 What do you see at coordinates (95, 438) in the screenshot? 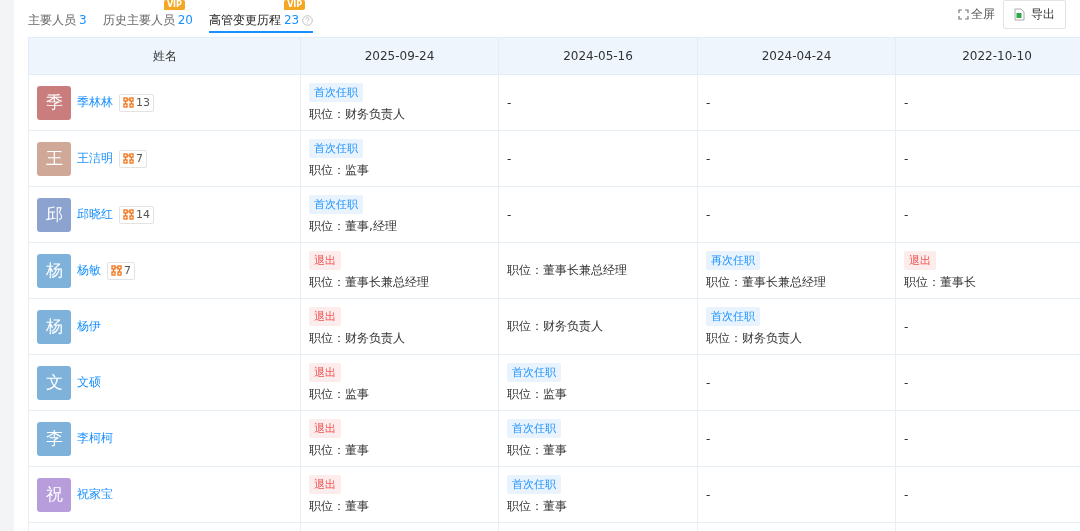
I see `person-name-link: 李柯柯` at bounding box center [95, 438].